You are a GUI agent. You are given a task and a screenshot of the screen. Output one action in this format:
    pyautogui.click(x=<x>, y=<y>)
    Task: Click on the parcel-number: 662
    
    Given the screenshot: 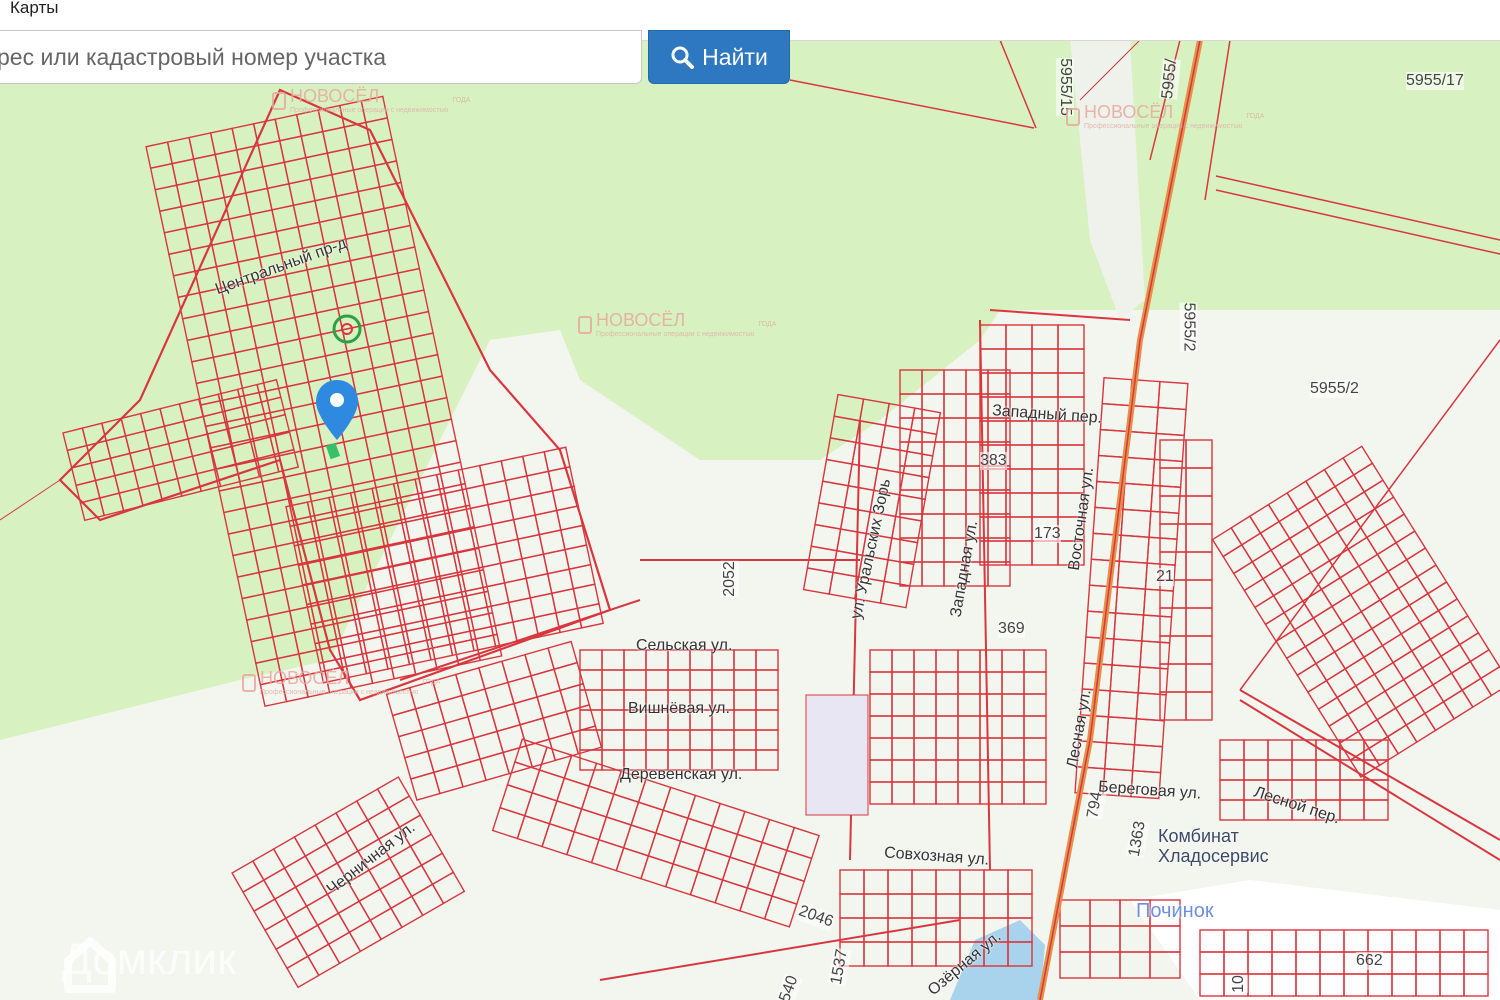 What is the action you would take?
    pyautogui.click(x=1369, y=961)
    